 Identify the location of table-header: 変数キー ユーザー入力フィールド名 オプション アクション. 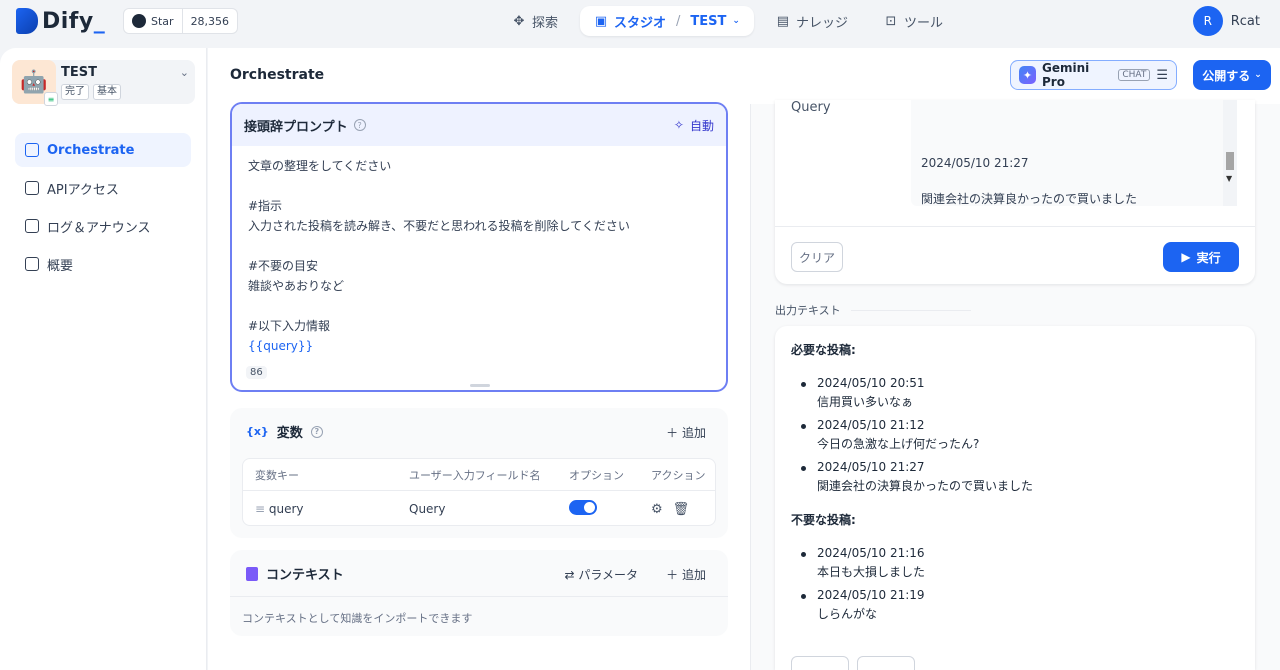
(479, 475).